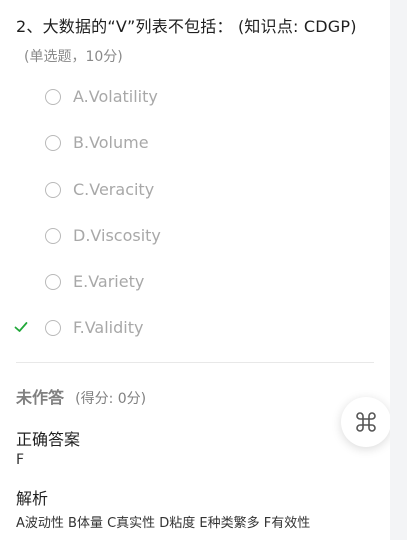  Describe the element at coordinates (195, 191) in the screenshot. I see `option-c: C.Veracity` at that location.